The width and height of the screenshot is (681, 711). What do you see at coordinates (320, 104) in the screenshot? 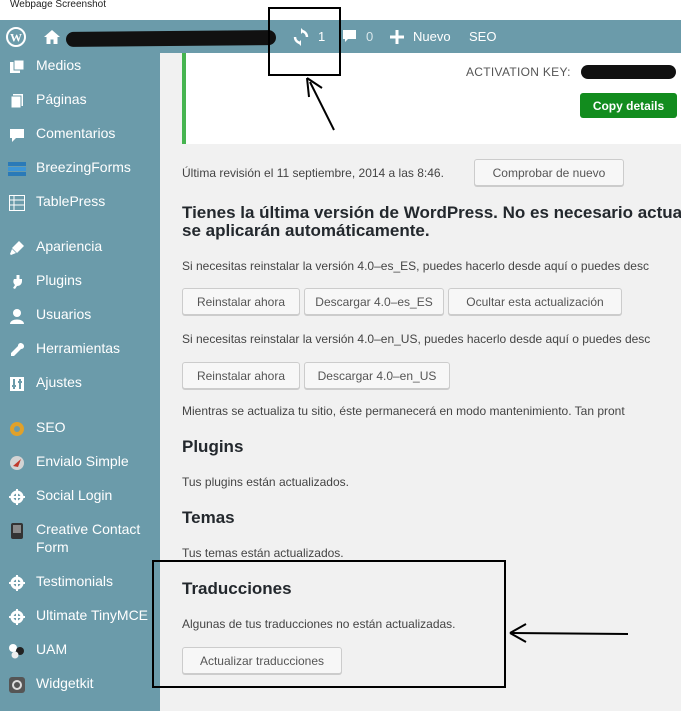
I see `annotation-arrow-updates` at bounding box center [320, 104].